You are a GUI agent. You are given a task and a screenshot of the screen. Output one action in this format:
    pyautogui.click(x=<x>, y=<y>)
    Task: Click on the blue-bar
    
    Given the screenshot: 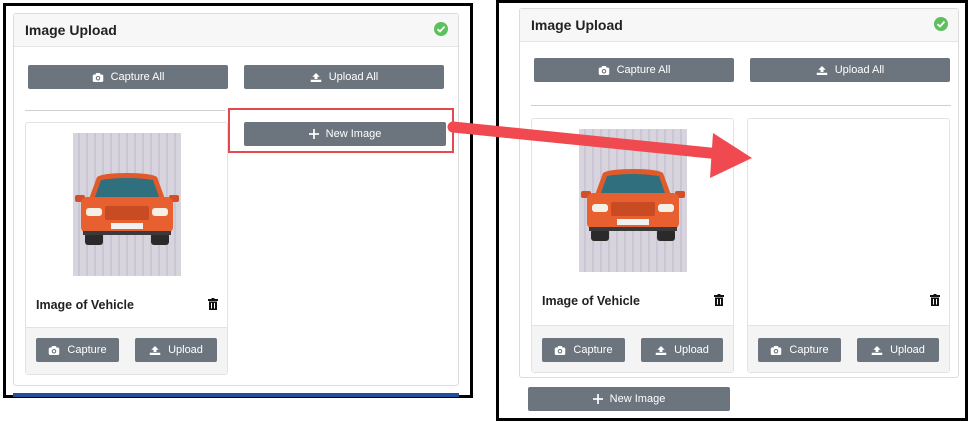 What is the action you would take?
    pyautogui.click(x=236, y=395)
    